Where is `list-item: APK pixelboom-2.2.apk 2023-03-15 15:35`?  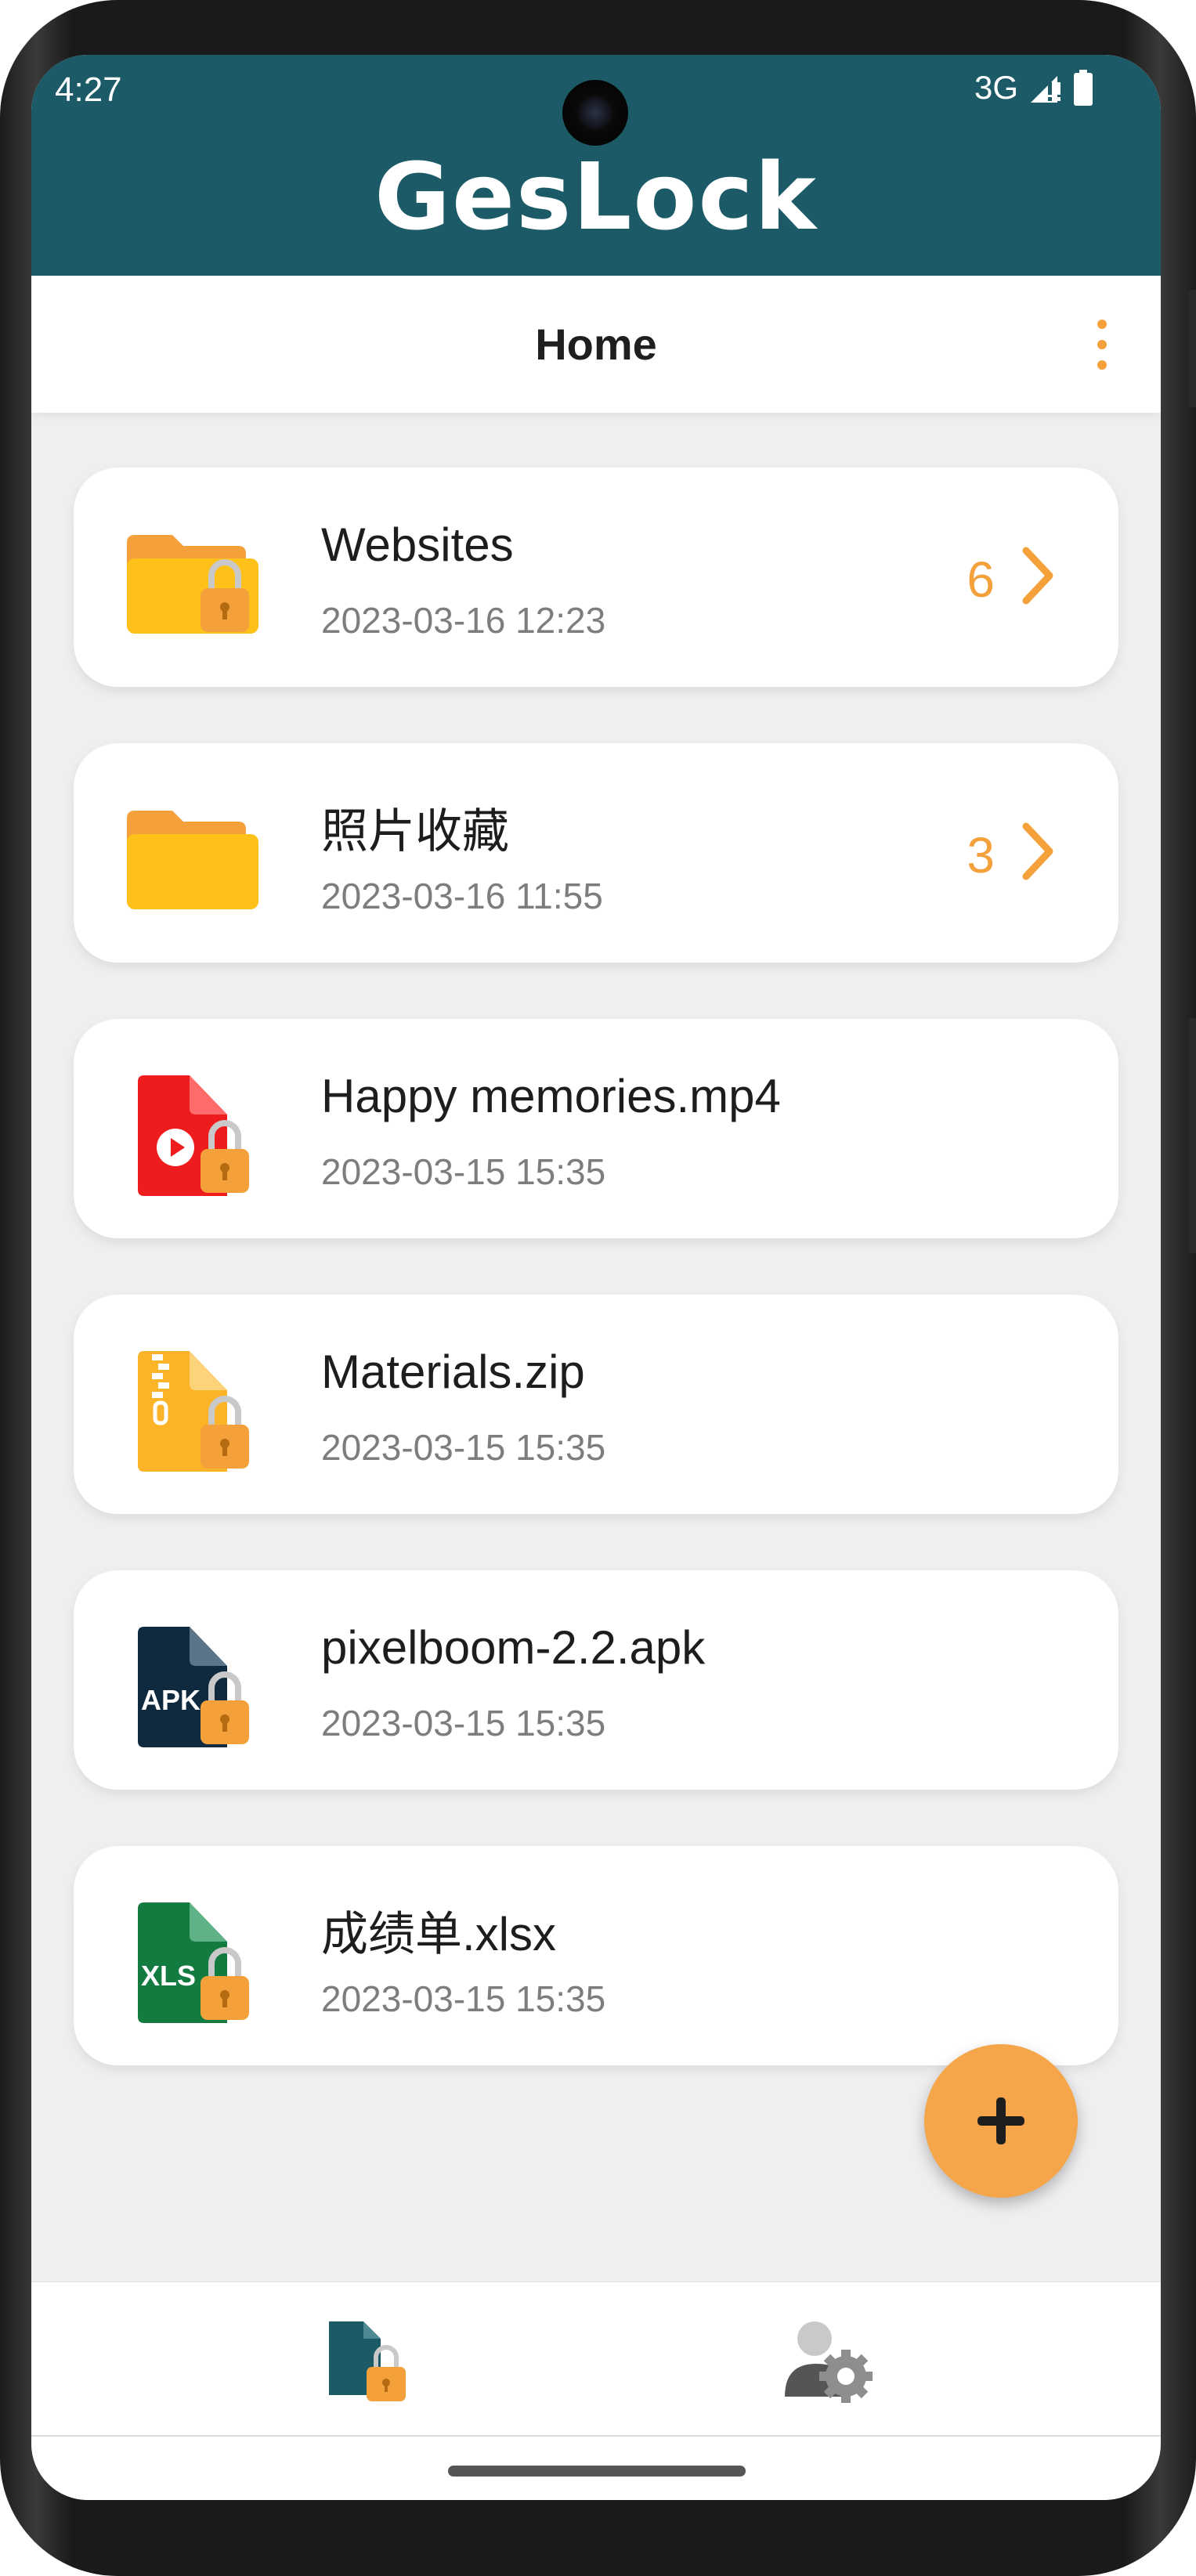
list-item: APK pixelboom-2.2.apk 2023-03-15 15:35 is located at coordinates (596, 1680).